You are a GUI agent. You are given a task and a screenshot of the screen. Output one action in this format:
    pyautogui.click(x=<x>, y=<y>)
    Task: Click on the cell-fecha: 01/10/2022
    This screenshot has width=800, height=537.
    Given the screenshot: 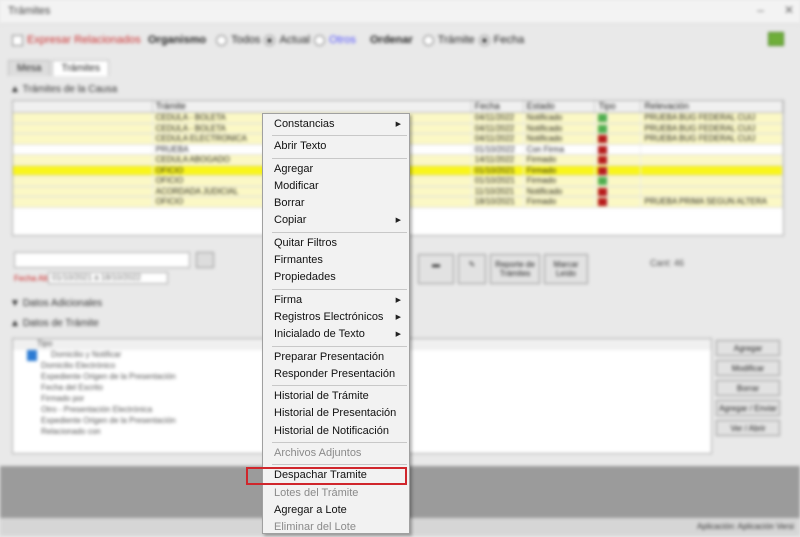 What is the action you would take?
    pyautogui.click(x=498, y=149)
    